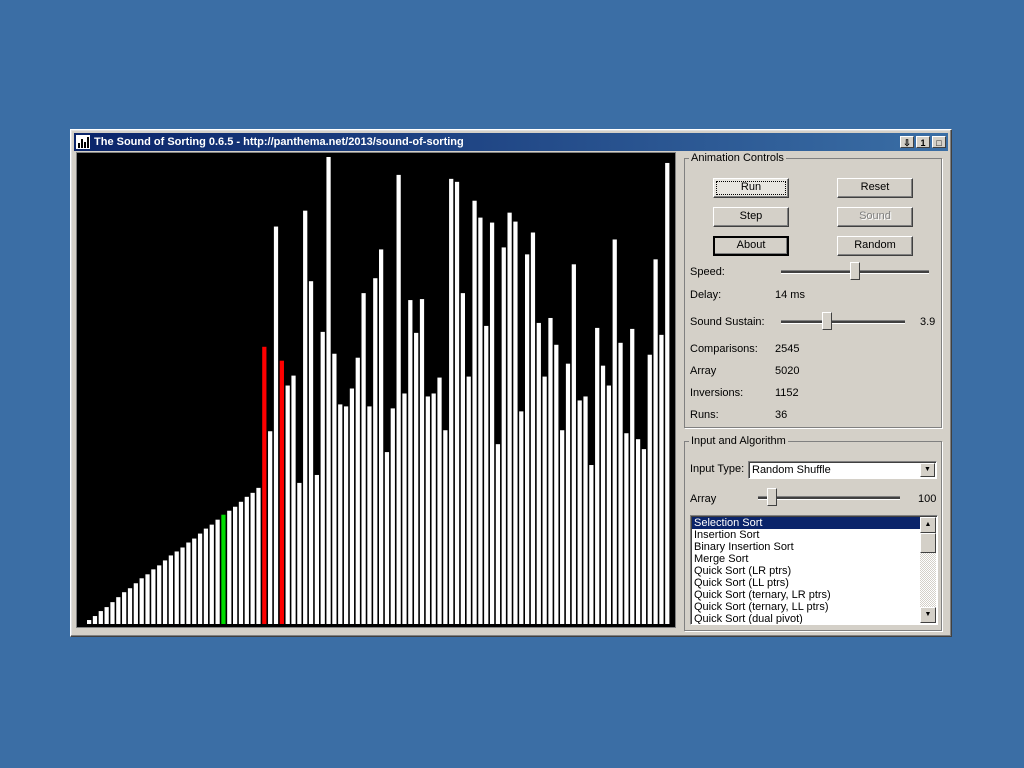 The image size is (1024, 768). Describe the element at coordinates (806, 535) in the screenshot. I see `algorithm-item: Insertion Sort` at that location.